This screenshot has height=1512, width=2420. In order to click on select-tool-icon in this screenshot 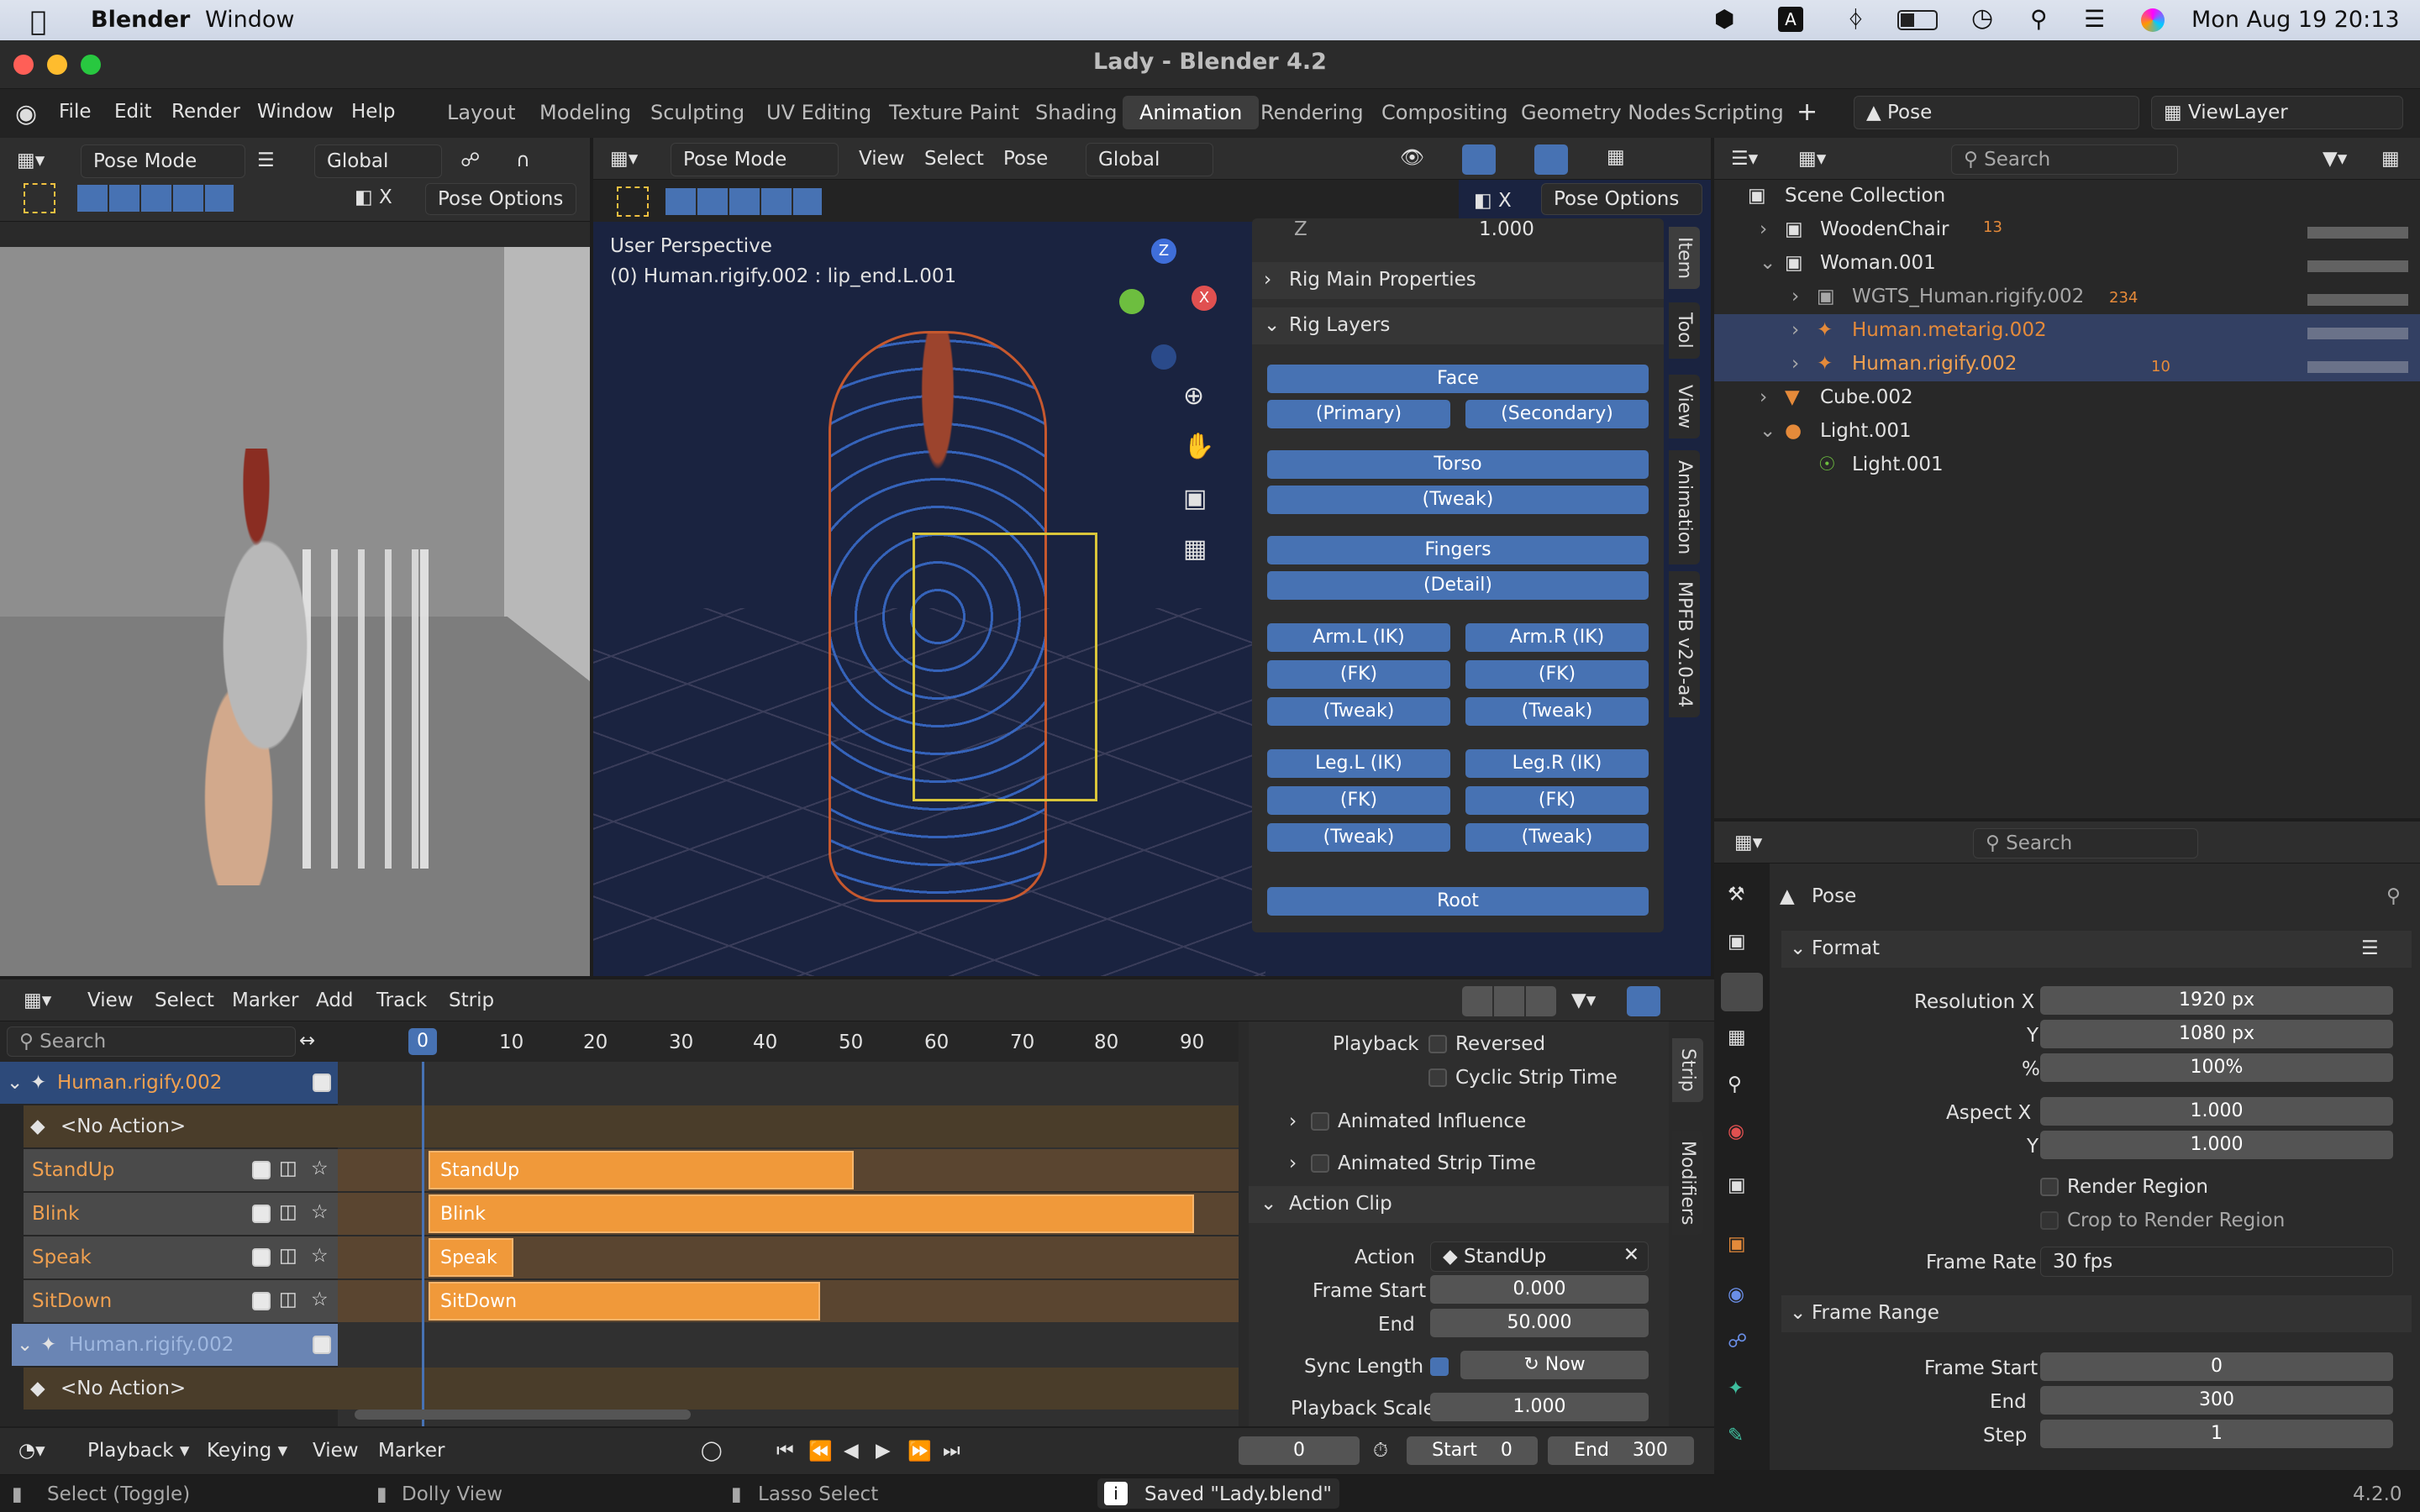, I will do `click(39, 198)`.